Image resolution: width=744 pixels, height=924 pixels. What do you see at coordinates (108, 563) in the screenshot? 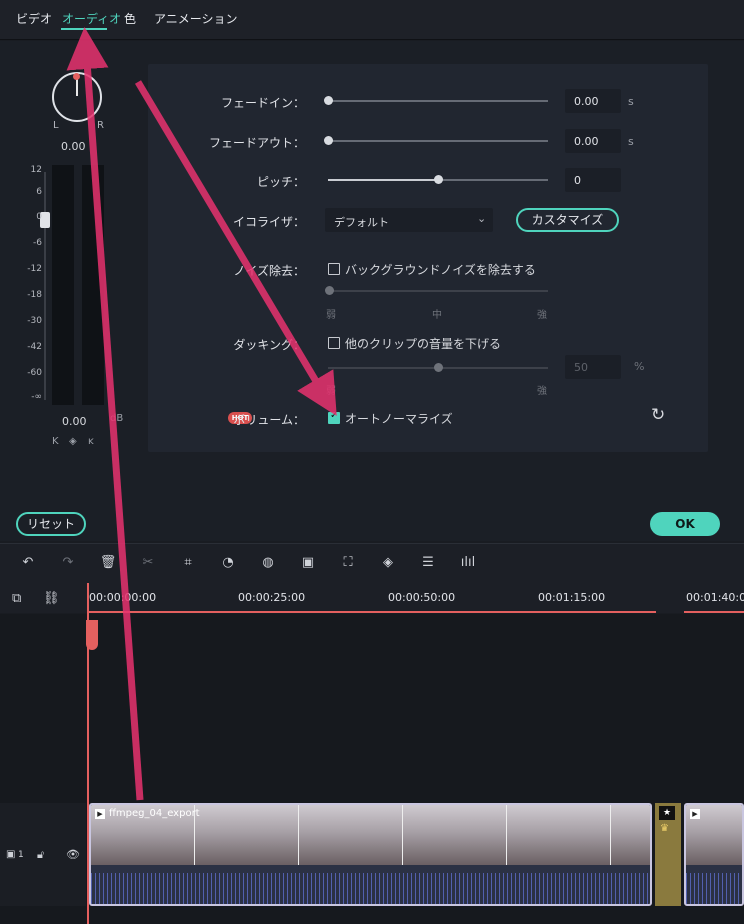
I see `delete-icon: 🗑` at bounding box center [108, 563].